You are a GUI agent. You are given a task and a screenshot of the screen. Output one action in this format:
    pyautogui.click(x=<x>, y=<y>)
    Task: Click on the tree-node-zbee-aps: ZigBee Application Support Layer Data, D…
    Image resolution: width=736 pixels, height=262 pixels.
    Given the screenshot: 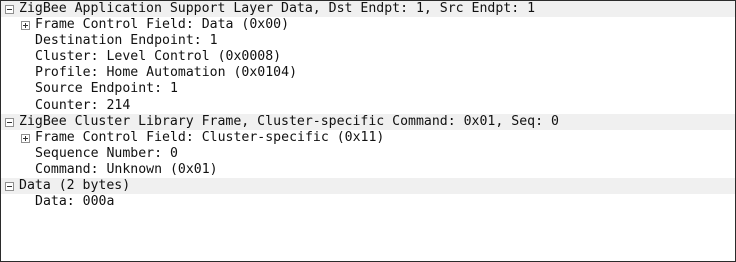 What is the action you would take?
    pyautogui.click(x=368, y=9)
    